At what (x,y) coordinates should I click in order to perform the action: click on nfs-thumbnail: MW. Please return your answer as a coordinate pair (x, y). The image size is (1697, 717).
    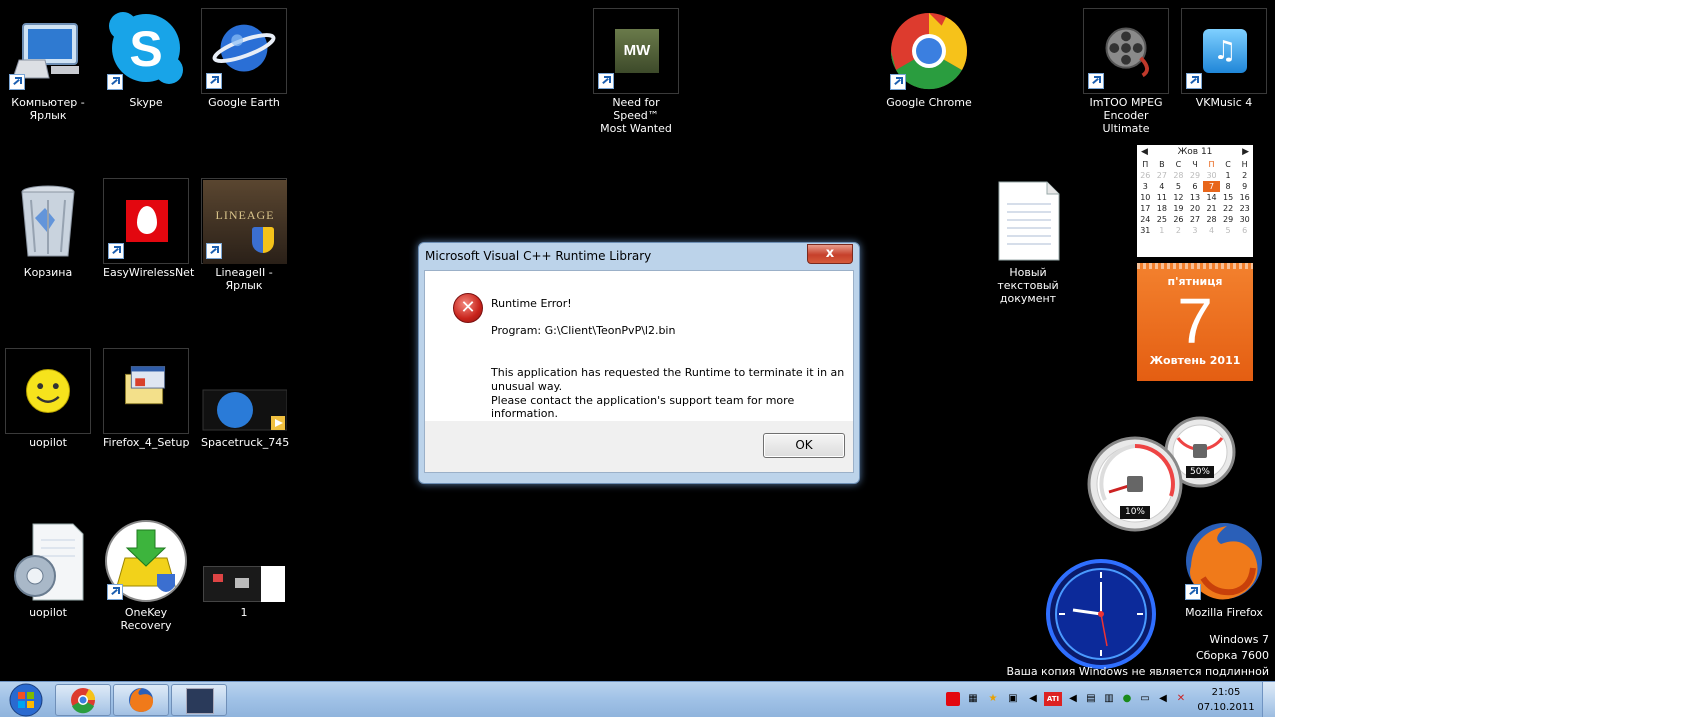
    Looking at the image, I should click on (637, 51).